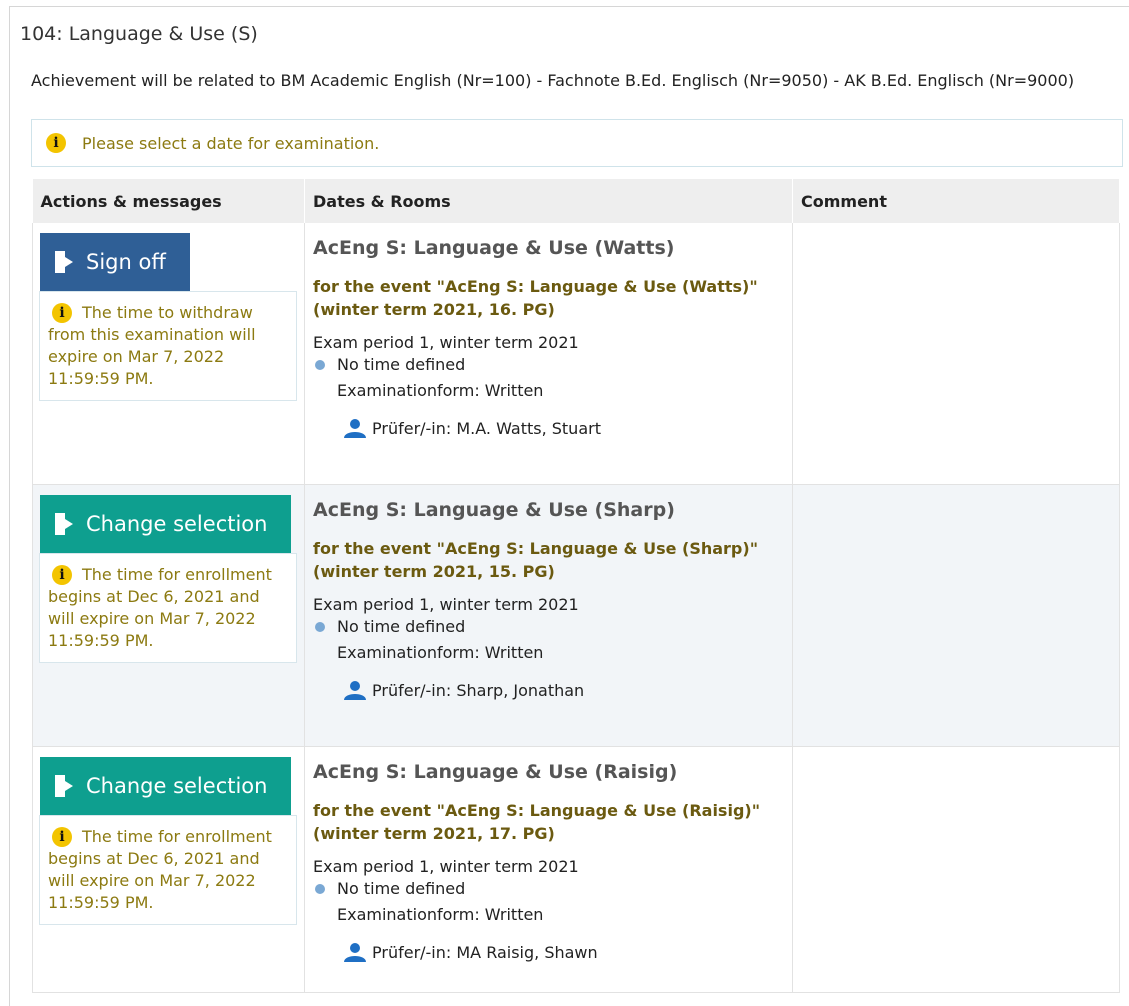  Describe the element at coordinates (478, 690) in the screenshot. I see `examiner-text: Prüfer/-in: Sharp, Jonathan` at that location.